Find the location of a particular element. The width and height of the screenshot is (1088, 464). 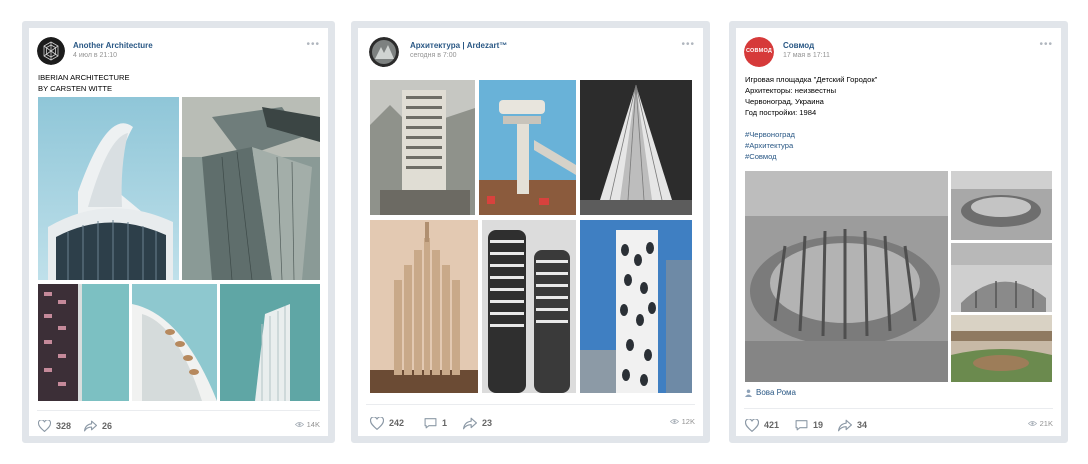

post-text-line: IBERIAN ARCHITECTURE is located at coordinates (84, 77).